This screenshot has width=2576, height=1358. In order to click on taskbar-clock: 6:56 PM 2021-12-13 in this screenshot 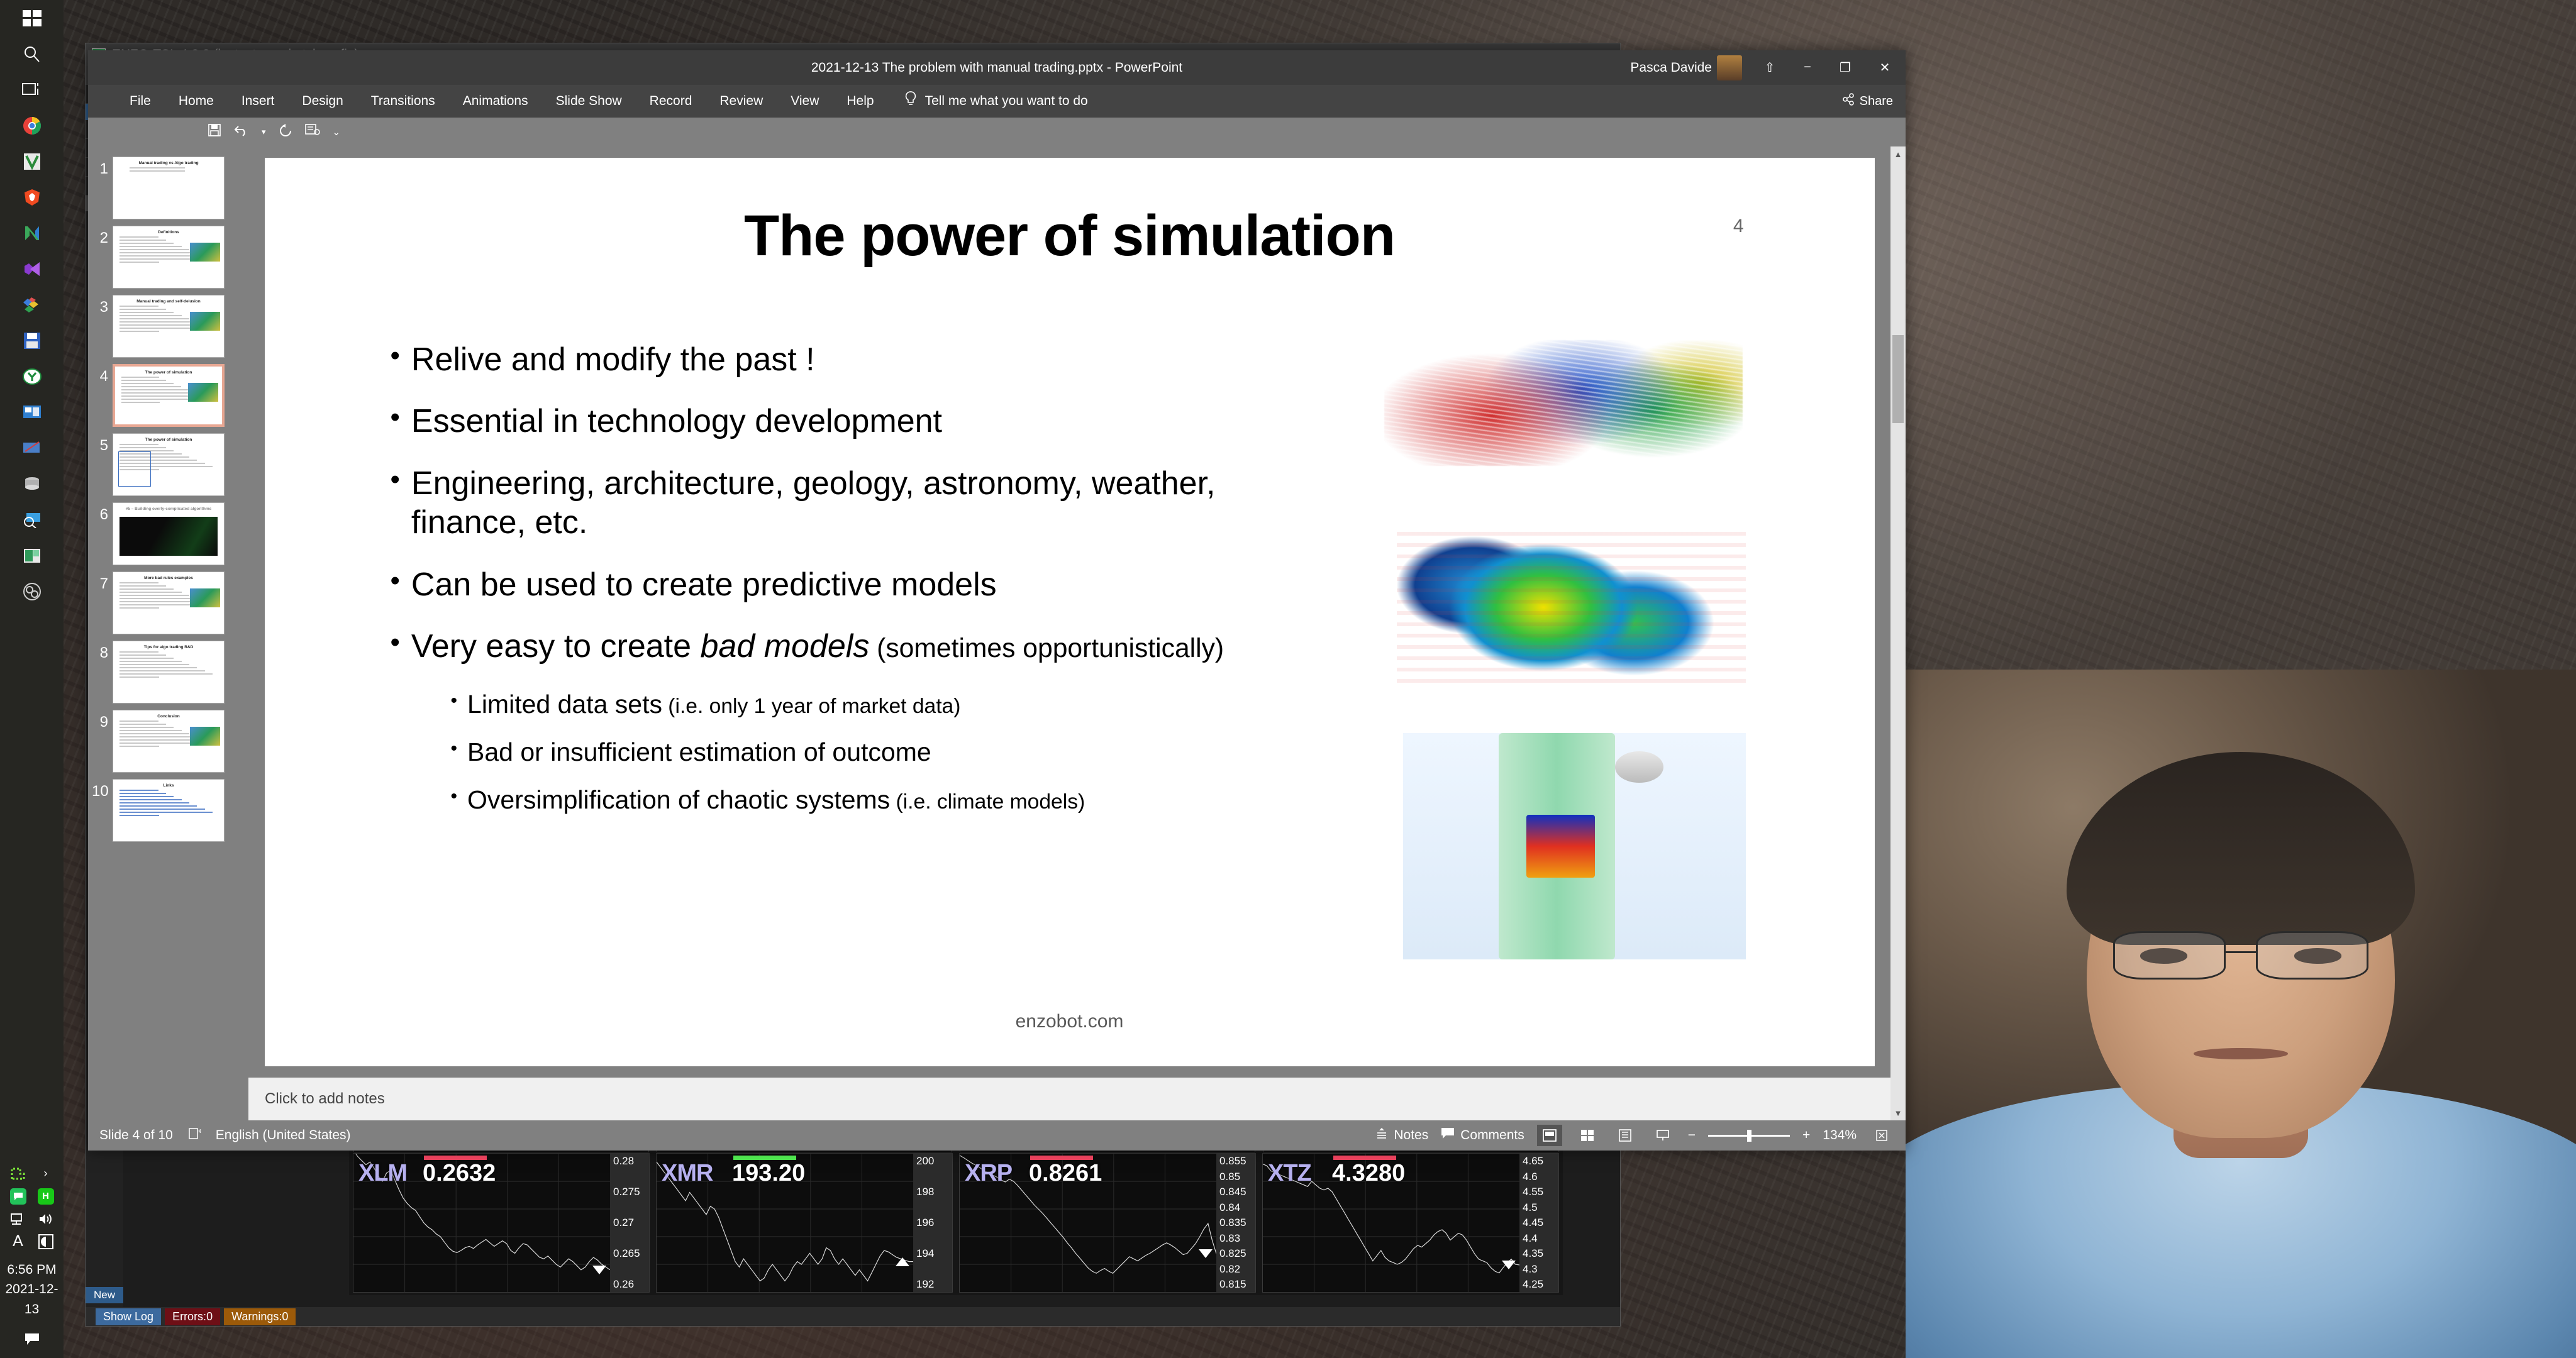, I will do `click(32, 1288)`.